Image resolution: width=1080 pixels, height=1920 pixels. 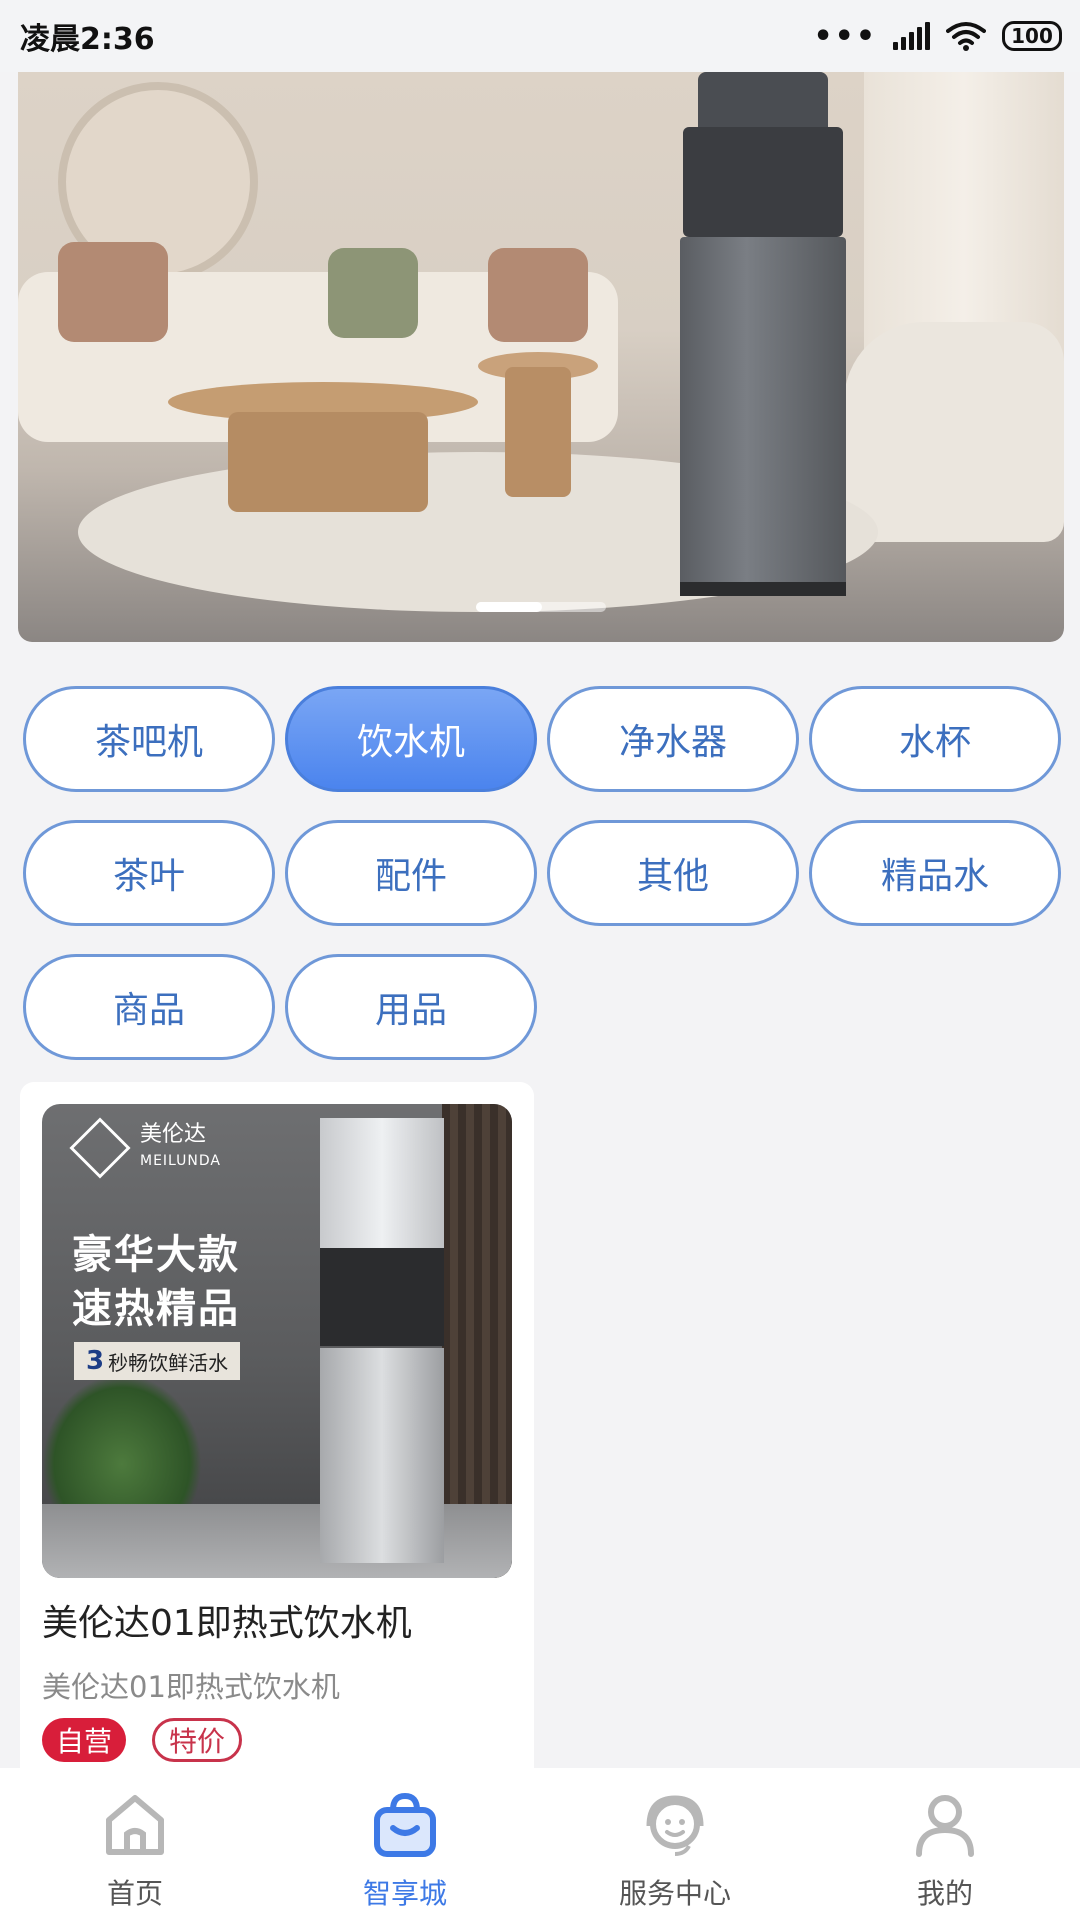 What do you see at coordinates (911, 36) in the screenshot?
I see `signal-icon` at bounding box center [911, 36].